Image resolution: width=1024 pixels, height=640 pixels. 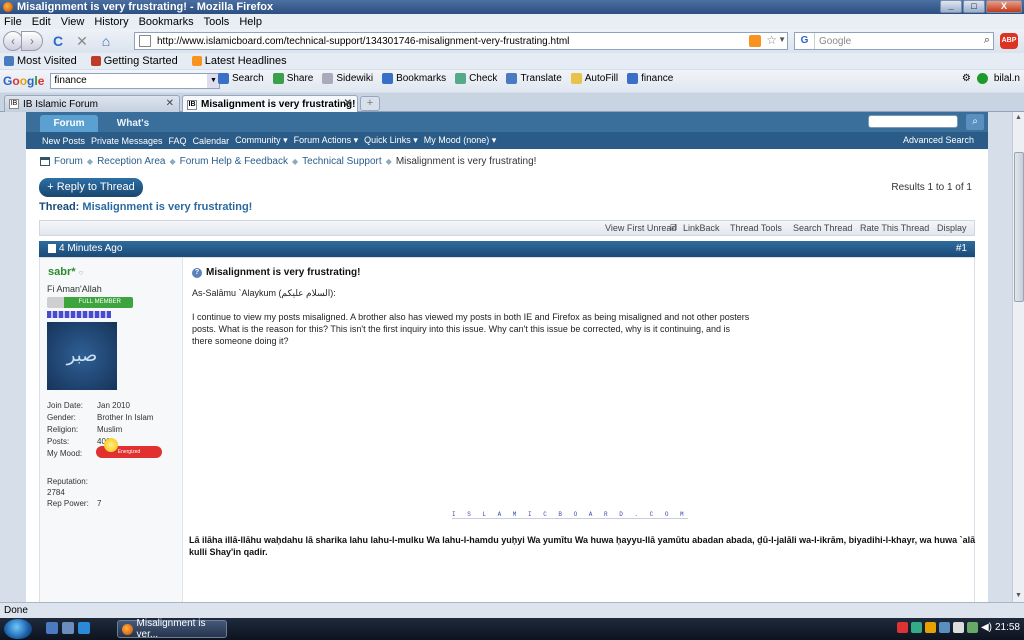 What do you see at coordinates (570, 515) in the screenshot?
I see `signature-link: I S L A M I C B O A R D . C O M` at bounding box center [570, 515].